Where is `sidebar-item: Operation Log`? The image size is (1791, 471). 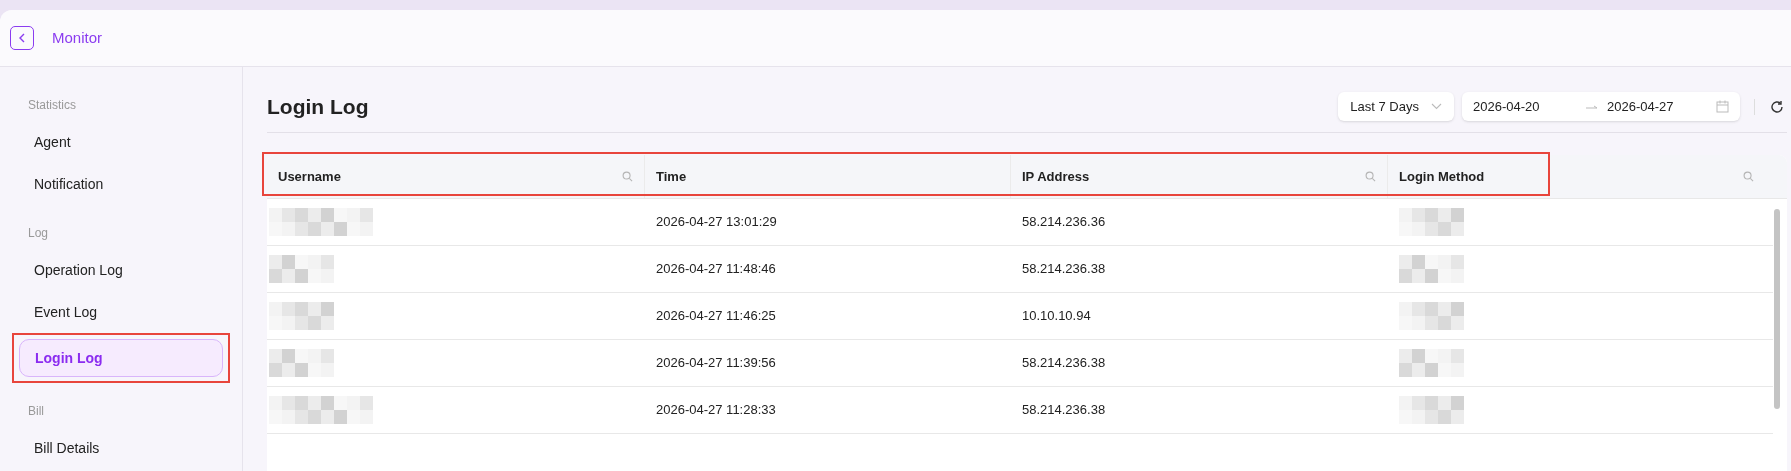 sidebar-item: Operation Log is located at coordinates (121, 270).